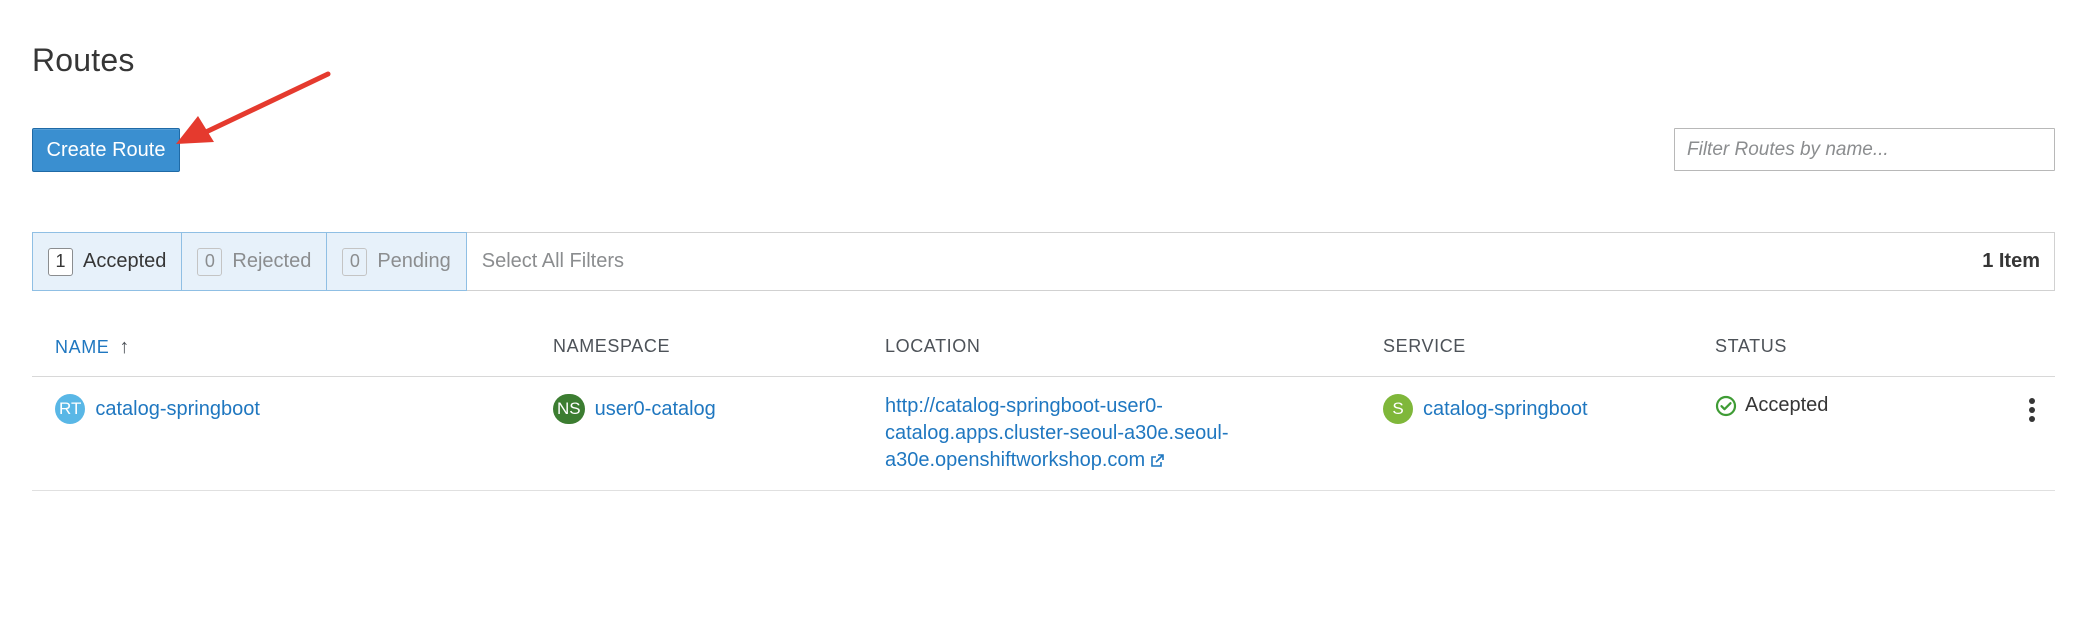 Image resolution: width=2078 pixels, height=640 pixels. I want to click on namespace-cell: NS user0-catalog, so click(634, 409).